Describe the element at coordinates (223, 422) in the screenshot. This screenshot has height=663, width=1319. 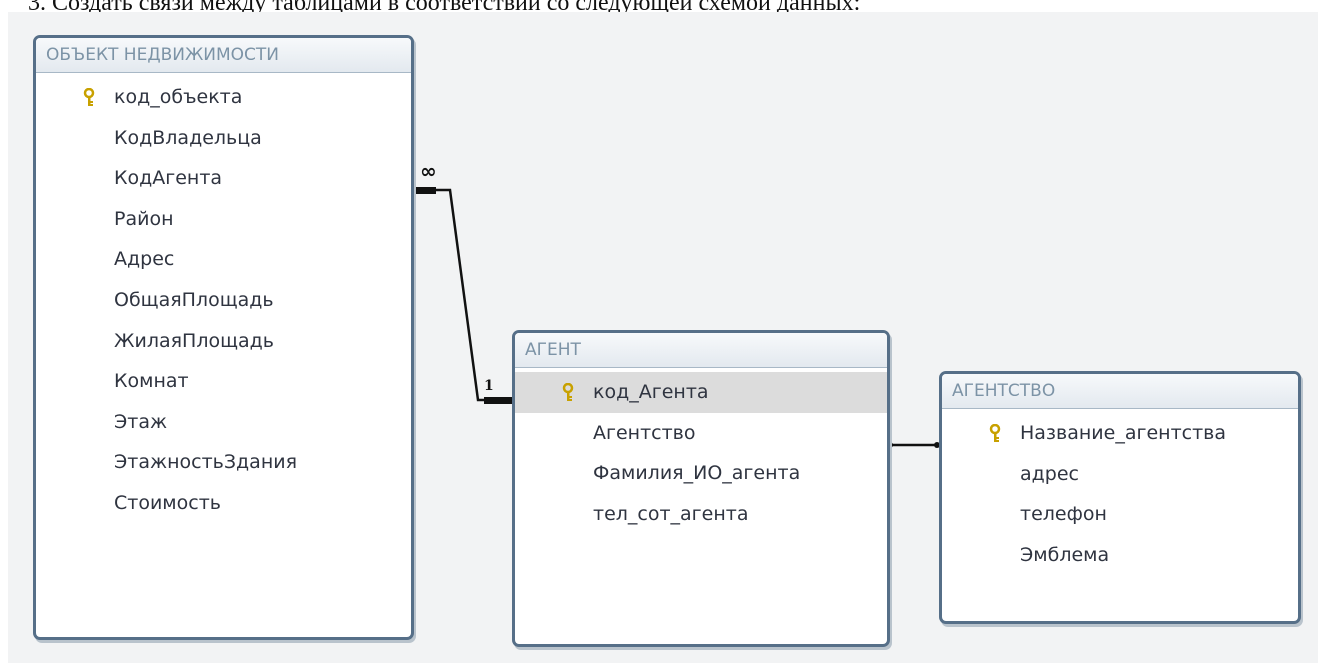
I see `field-row: Этаж` at that location.